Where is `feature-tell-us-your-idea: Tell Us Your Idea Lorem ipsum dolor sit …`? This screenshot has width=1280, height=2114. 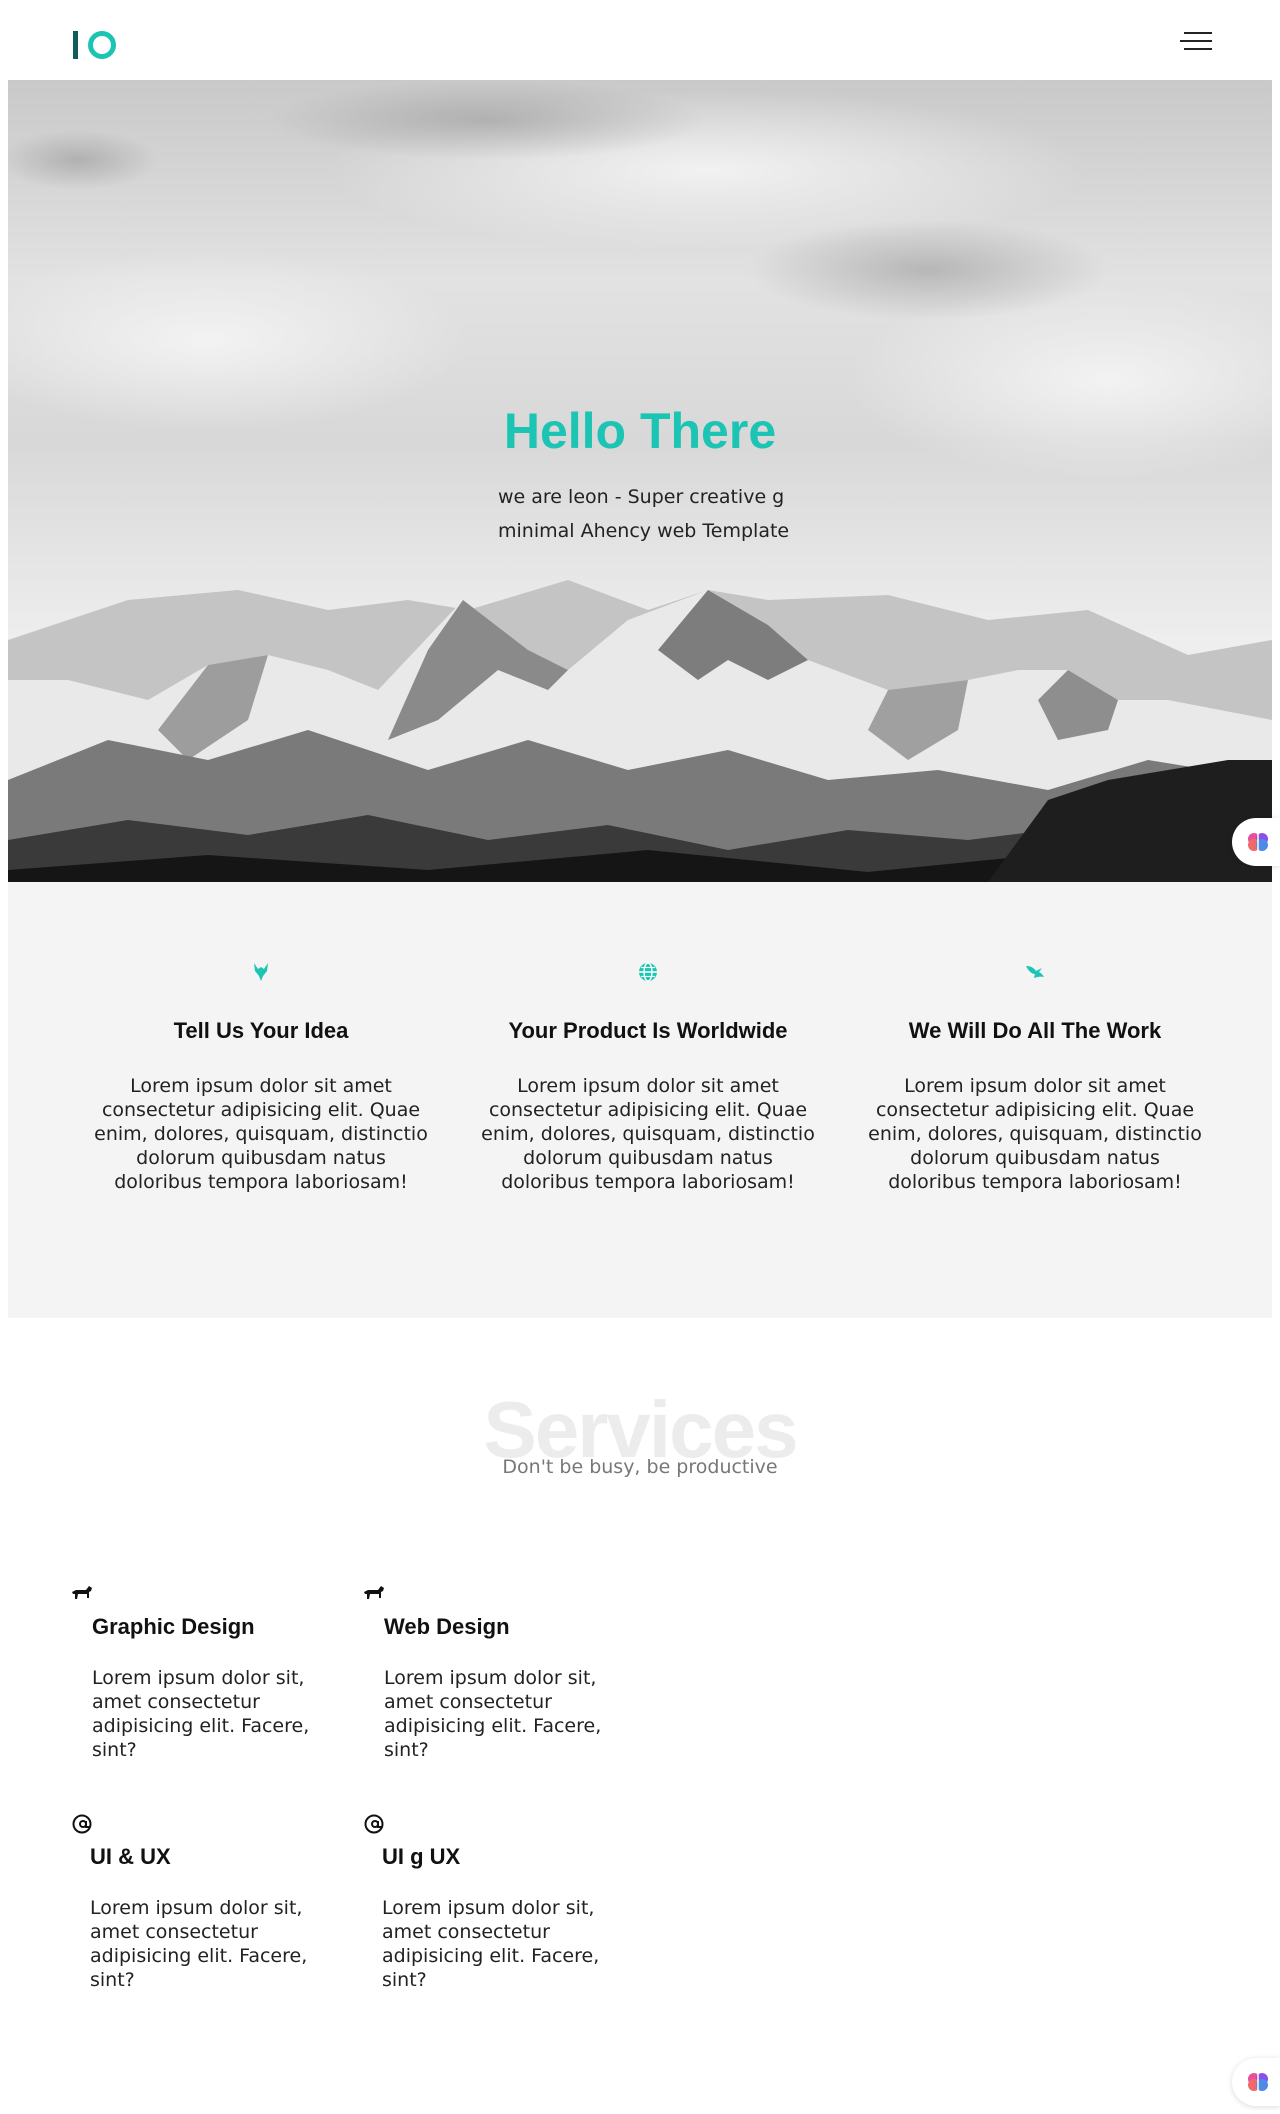 feature-tell-us-your-idea: Tell Us Your Idea Lorem ipsum dolor sit … is located at coordinates (261, 1077).